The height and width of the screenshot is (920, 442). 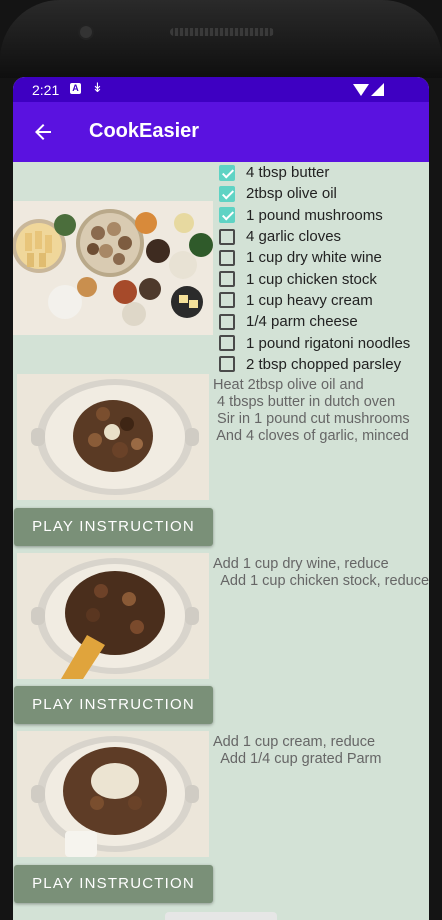 I want to click on status-time: 2:21, so click(x=46, y=90).